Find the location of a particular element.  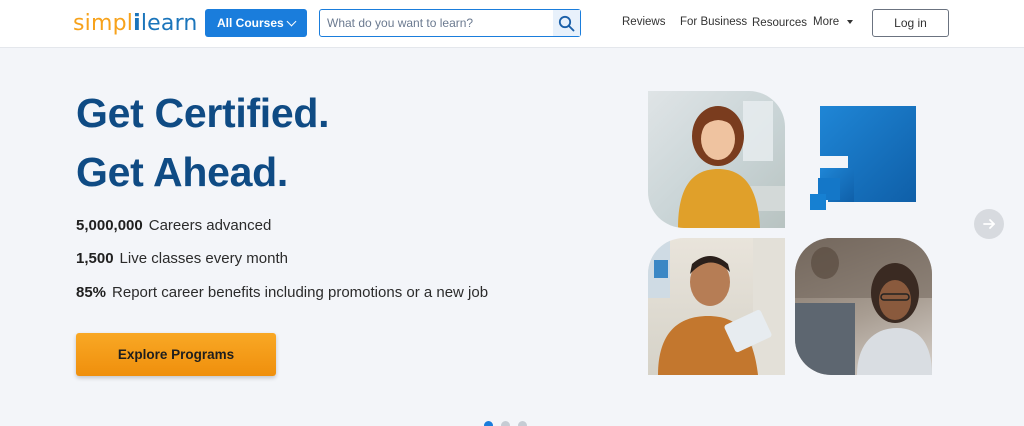

hero-photo-woman-smiling is located at coordinates (716, 159).